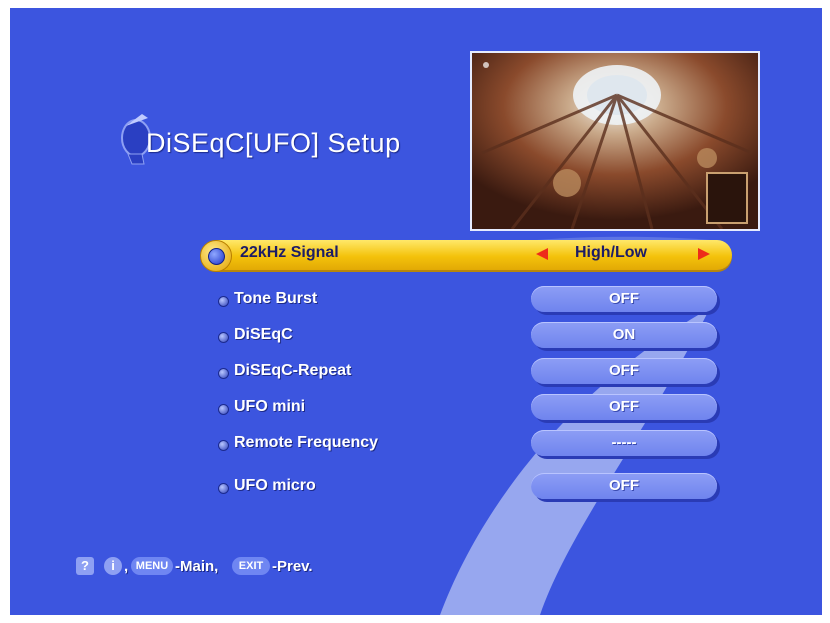 This screenshot has height=623, width=830. I want to click on selection-knob, so click(216, 256).